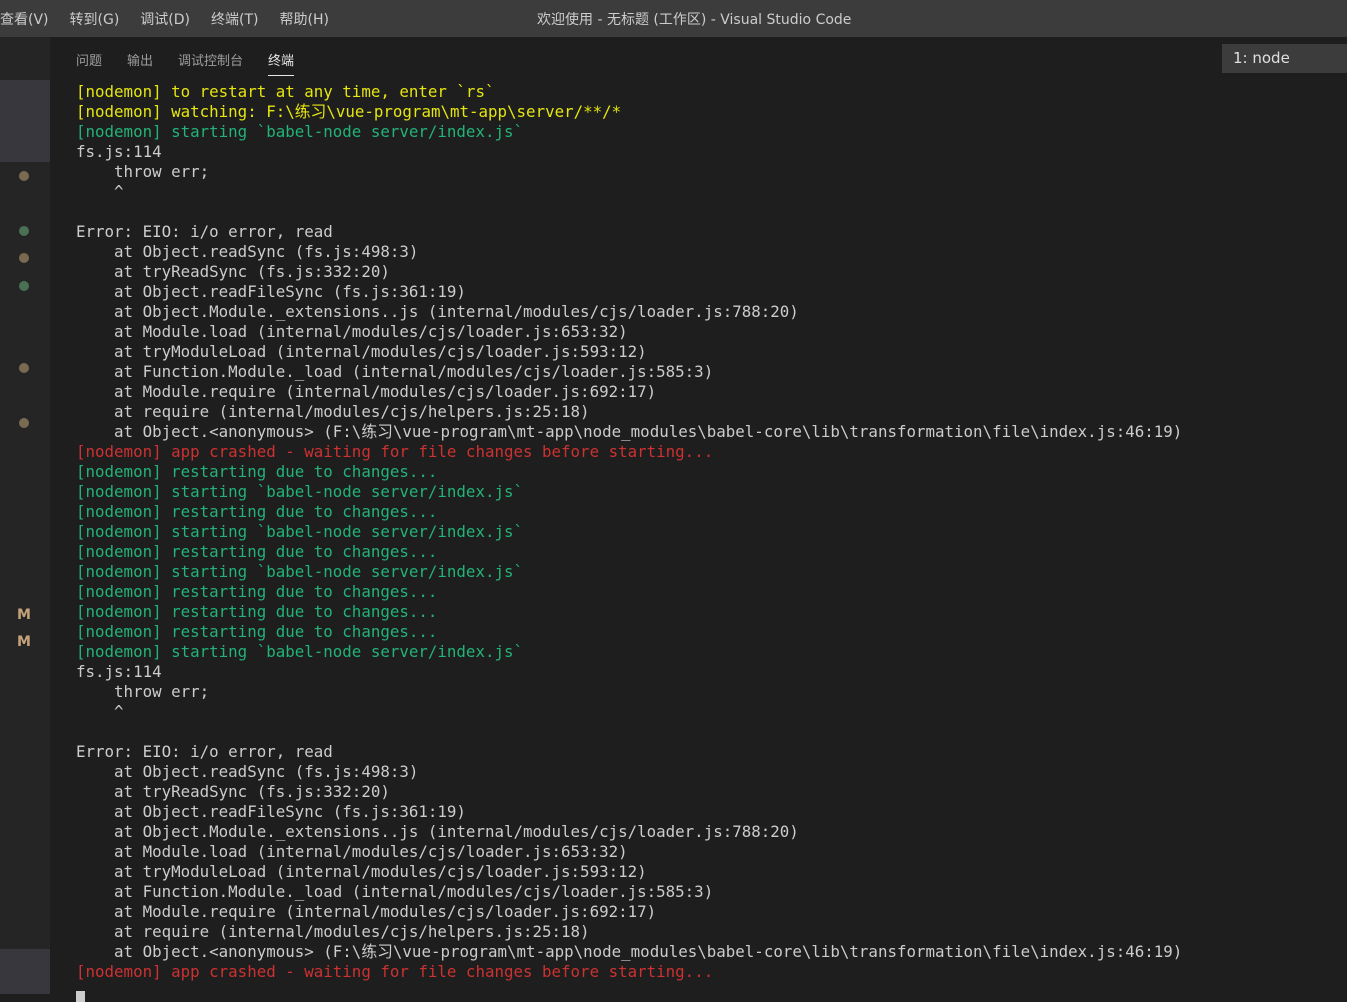  I want to click on sidebar-item, so click(25, 971).